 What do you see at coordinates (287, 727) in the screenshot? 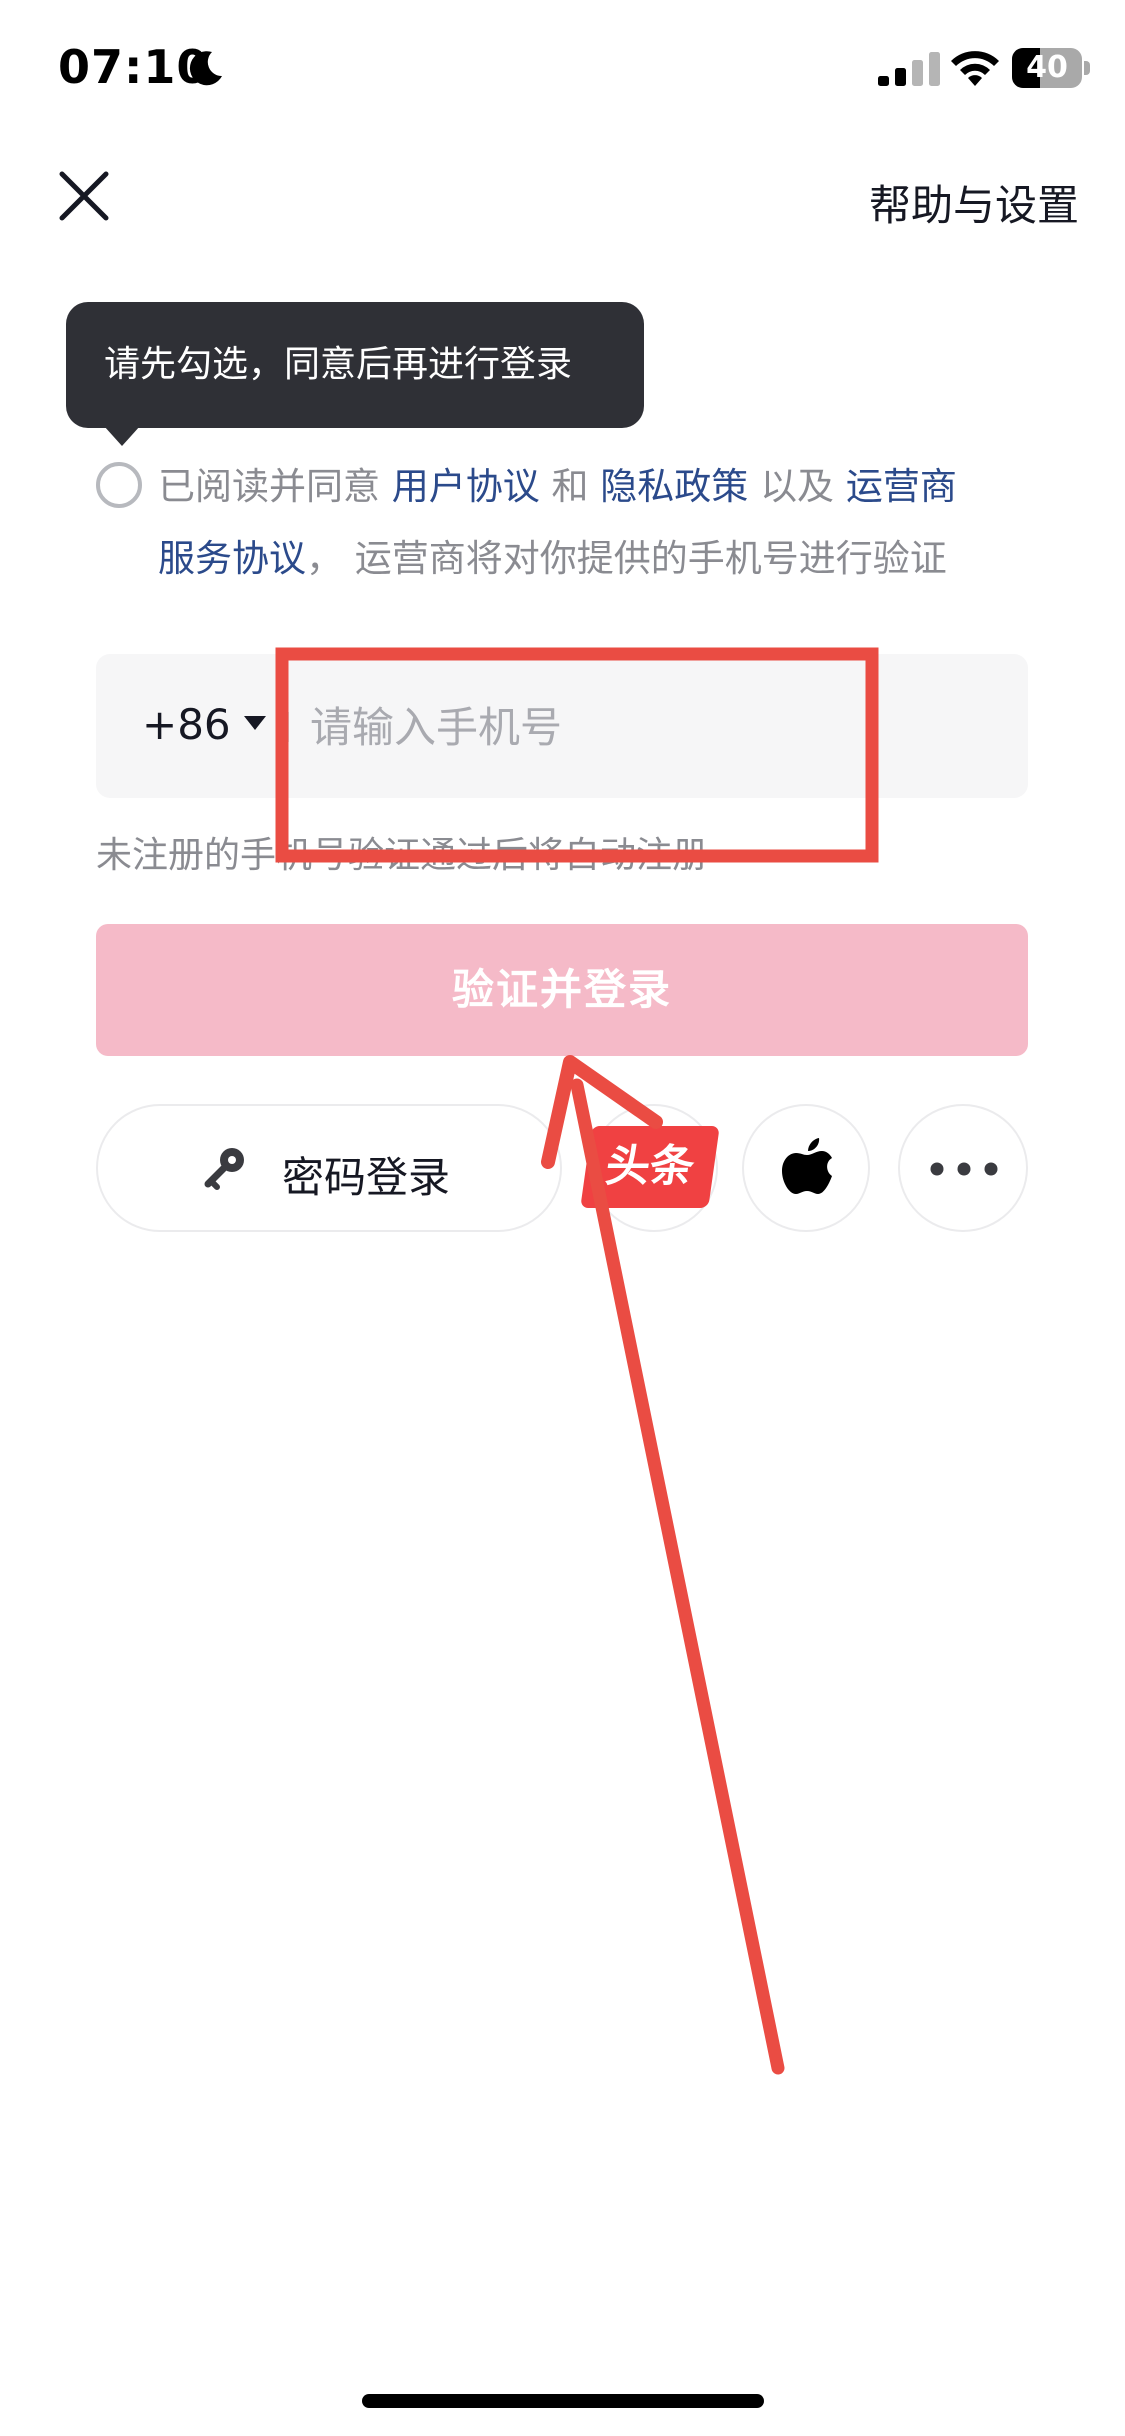
I see `input-divider` at bounding box center [287, 727].